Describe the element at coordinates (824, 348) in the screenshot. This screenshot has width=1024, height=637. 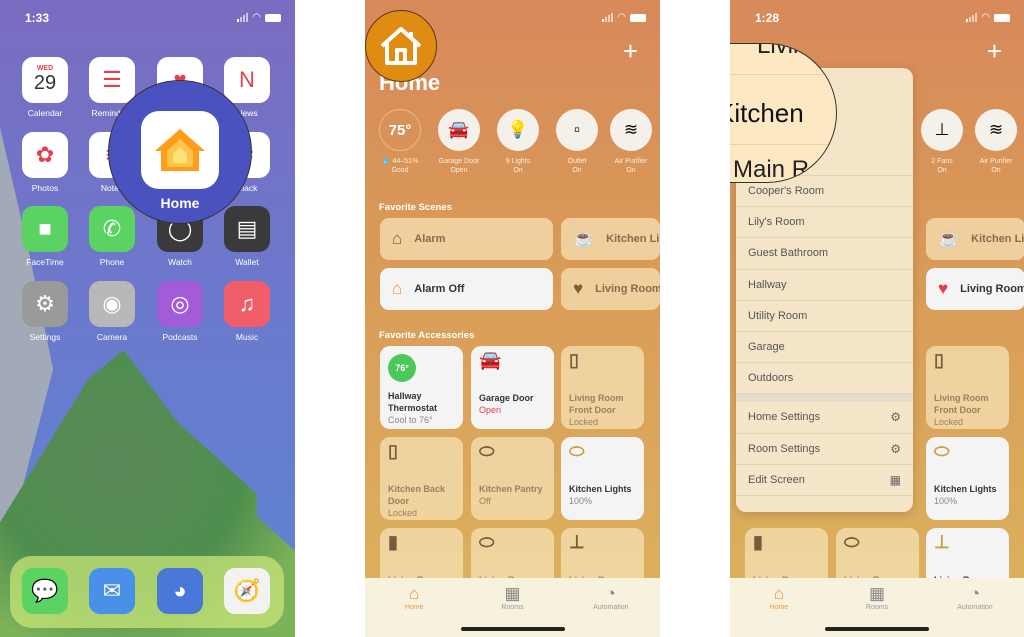
I see `menu-item-room: Garage` at that location.